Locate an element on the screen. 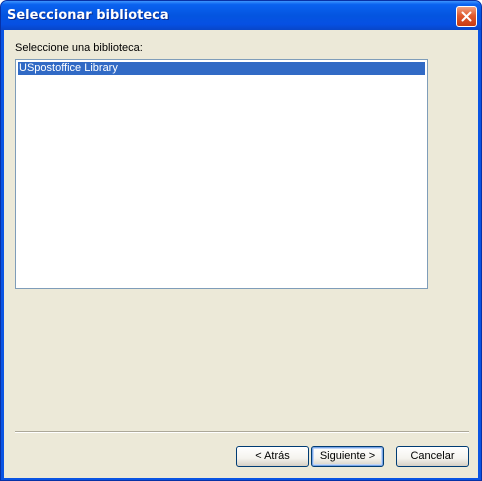 This screenshot has width=482, height=481. button-separator is located at coordinates (242, 432).